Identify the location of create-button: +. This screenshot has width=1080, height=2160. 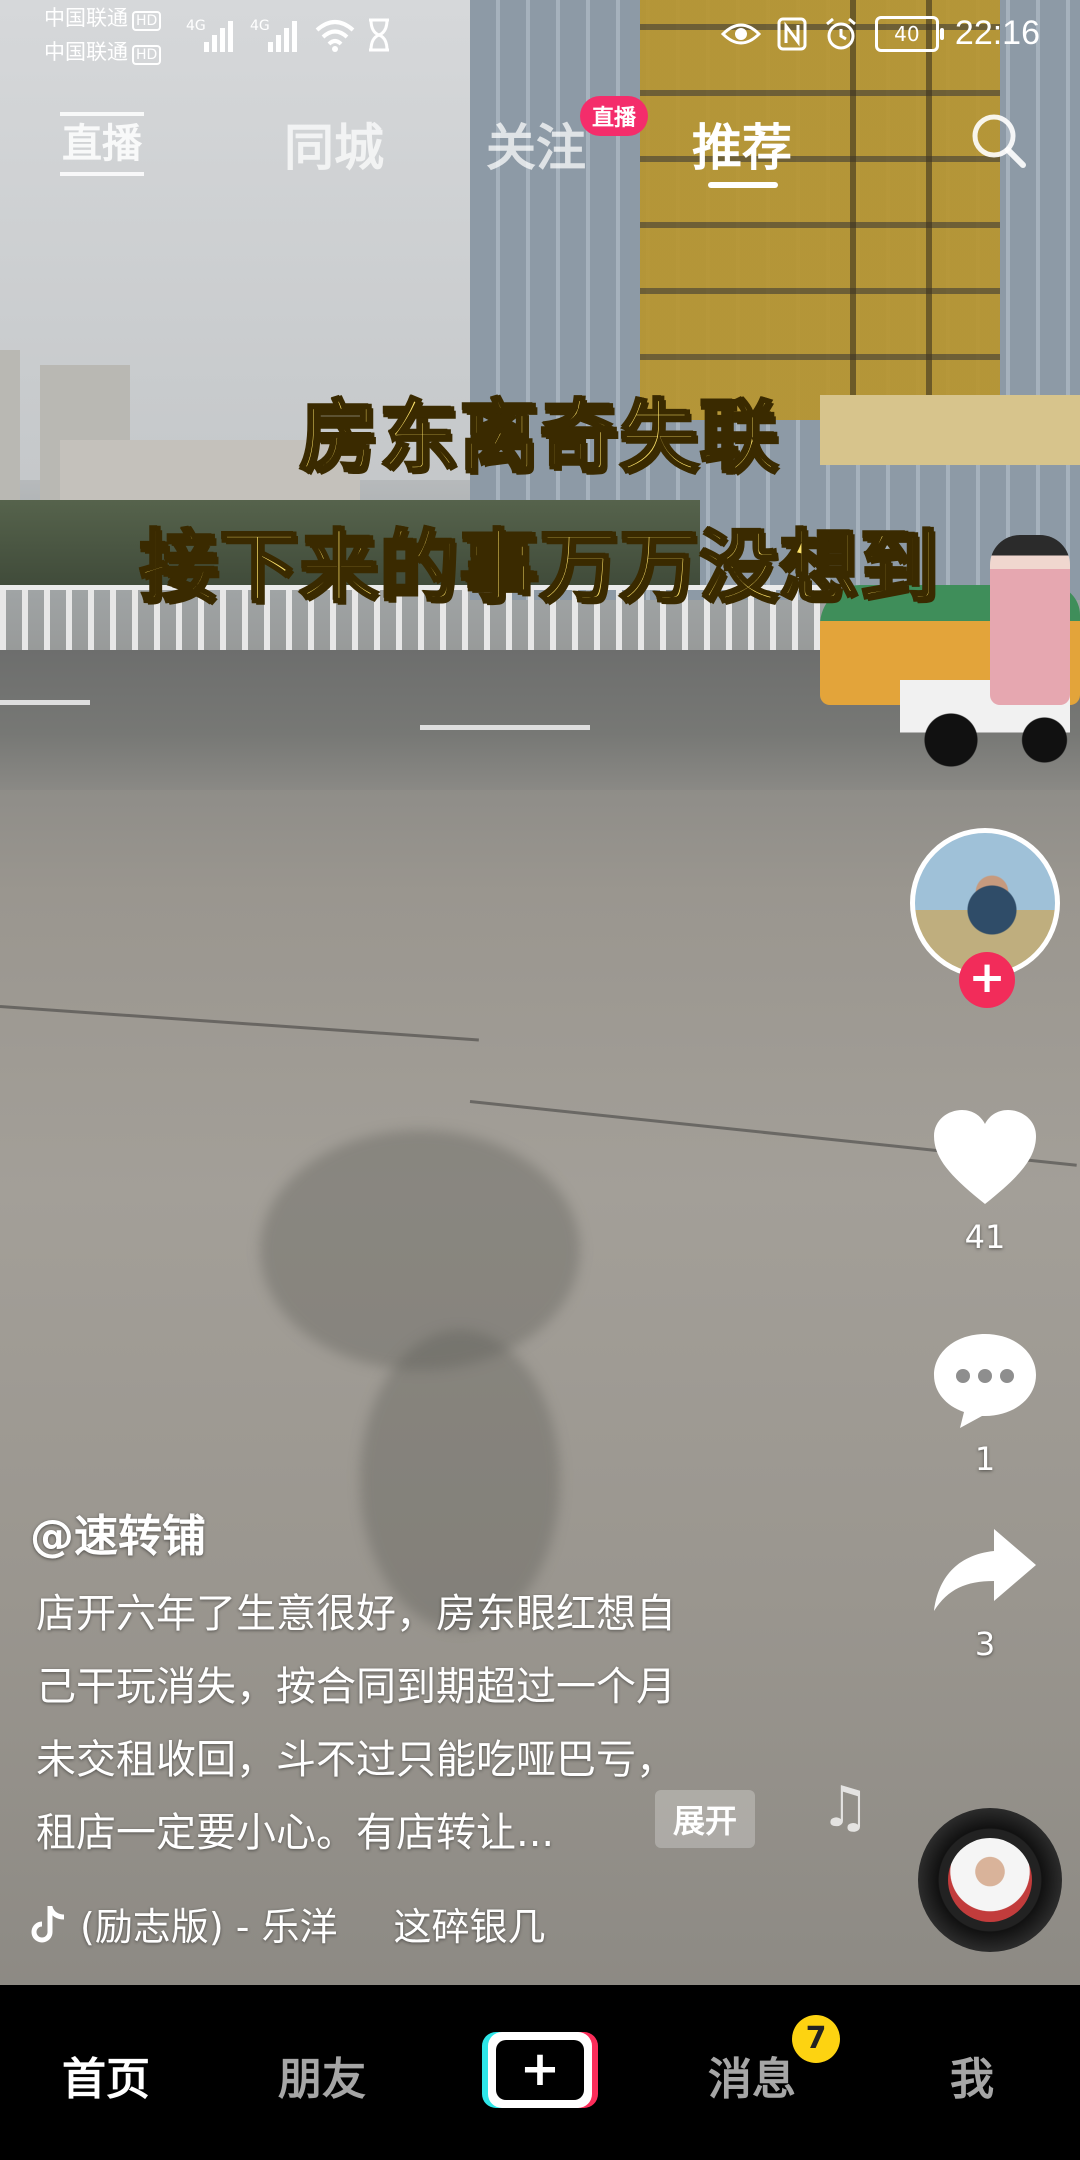
(540, 2070).